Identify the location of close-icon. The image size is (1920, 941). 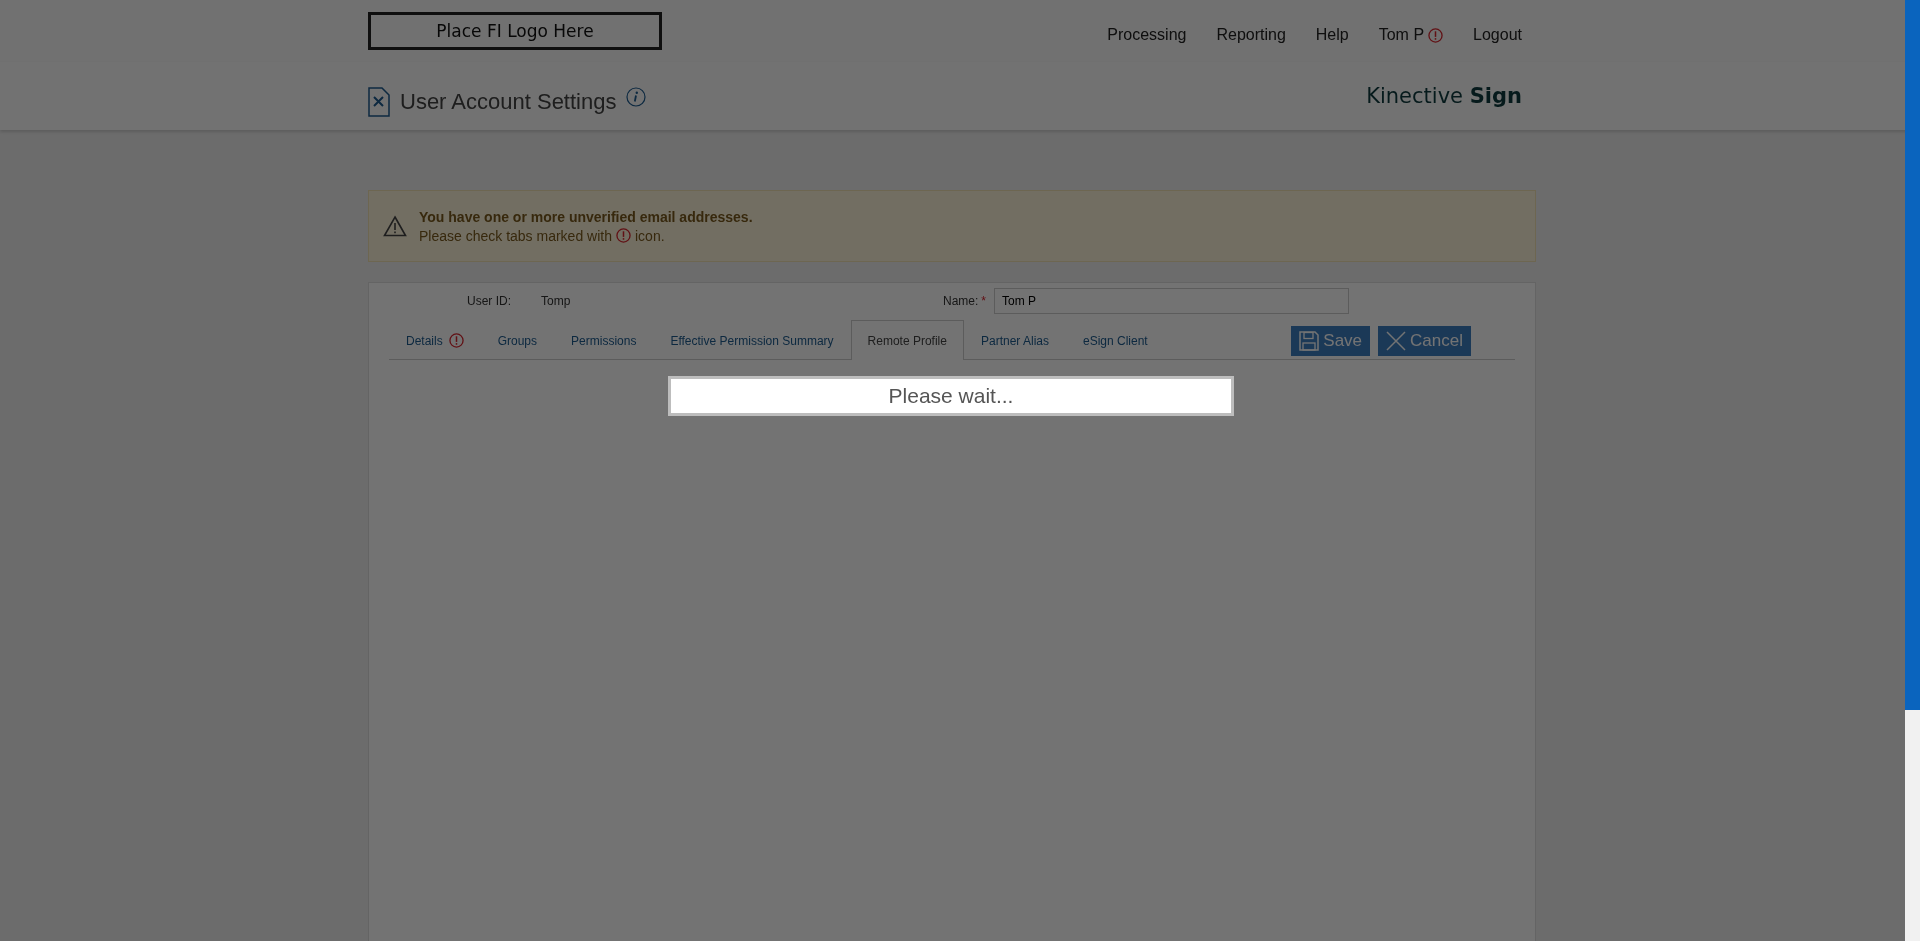
(1396, 341).